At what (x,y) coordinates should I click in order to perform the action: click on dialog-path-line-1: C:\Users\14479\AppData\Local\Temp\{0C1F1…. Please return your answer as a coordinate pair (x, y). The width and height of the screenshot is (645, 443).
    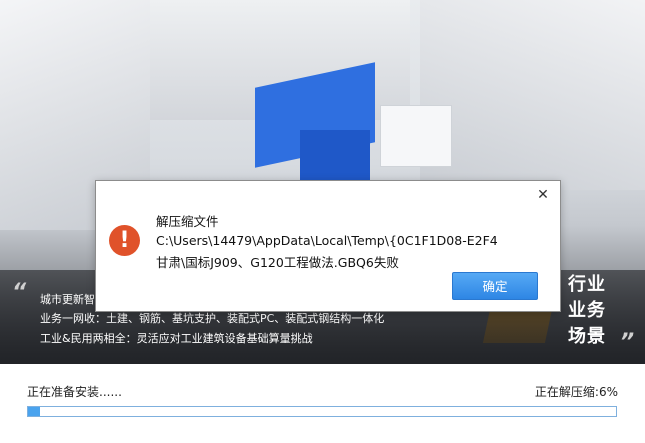
    Looking at the image, I should click on (327, 240).